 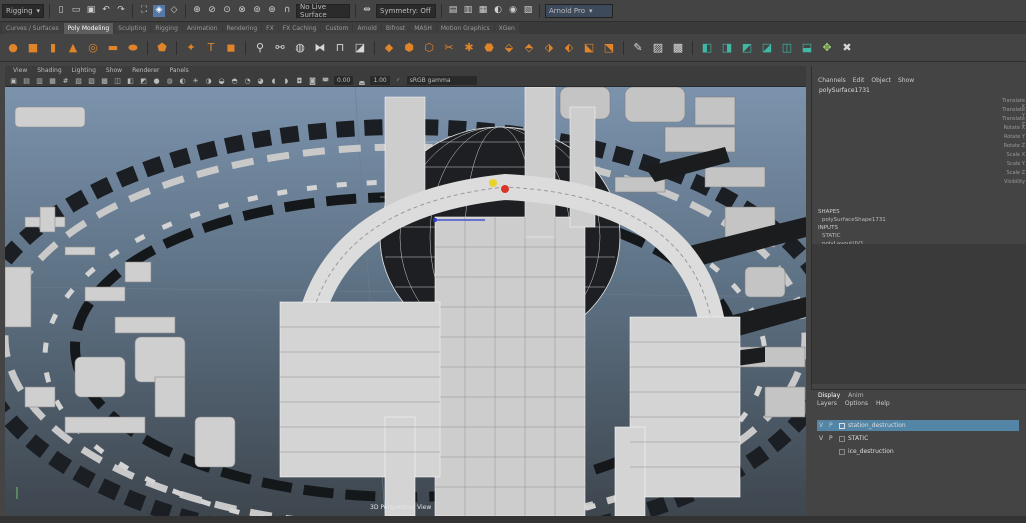 I want to click on save-scene-icon: ▣, so click(x=91, y=11).